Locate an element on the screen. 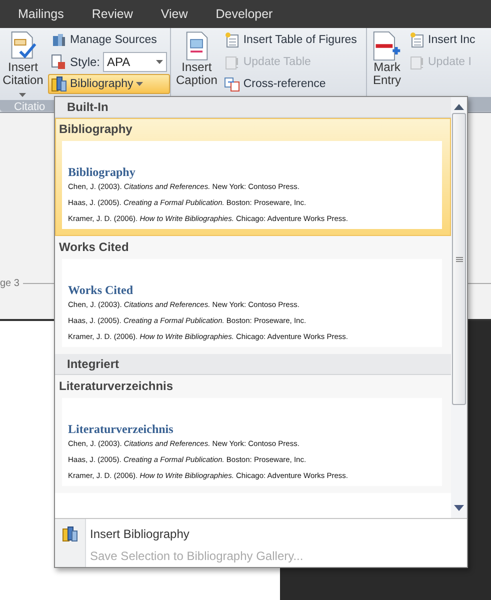 Image resolution: width=491 pixels, height=600 pixels. scroll-down-icon is located at coordinates (459, 508).